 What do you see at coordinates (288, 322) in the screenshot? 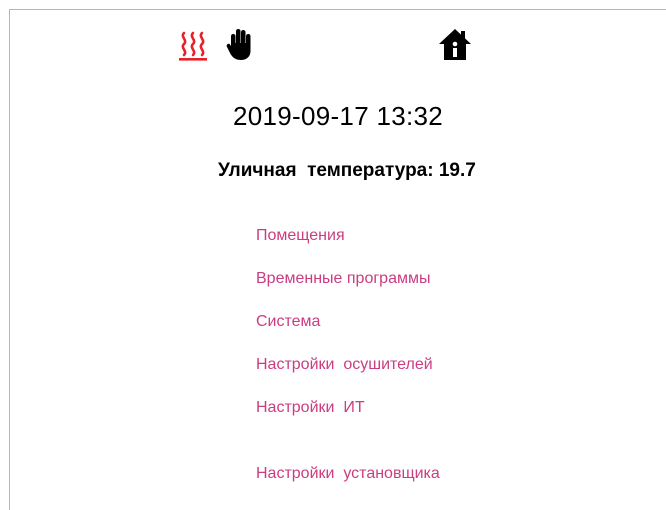
I see `menu-item-system: Система` at bounding box center [288, 322].